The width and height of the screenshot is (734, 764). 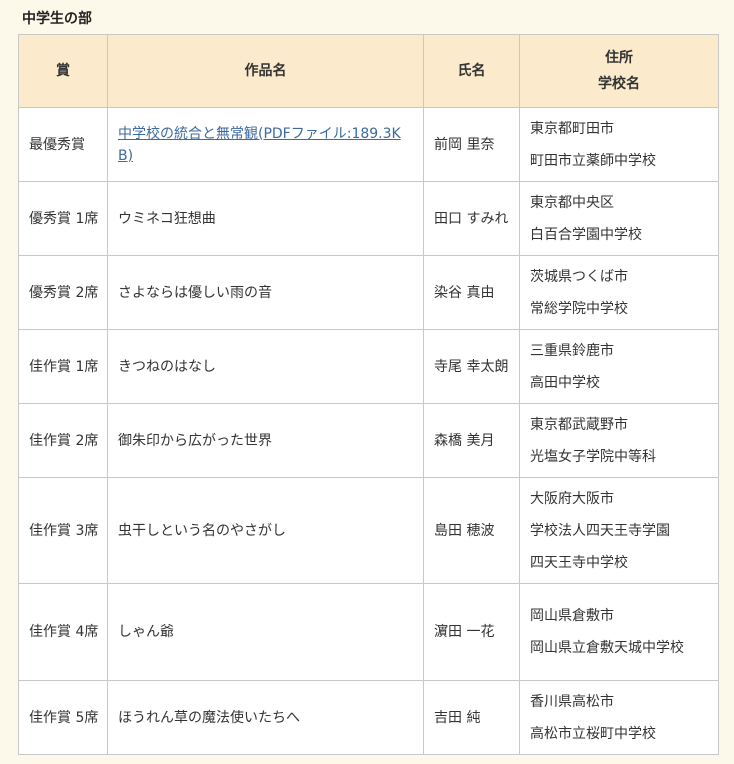 What do you see at coordinates (471, 366) in the screenshot?
I see `name-cell: 寺尾 幸太朗` at bounding box center [471, 366].